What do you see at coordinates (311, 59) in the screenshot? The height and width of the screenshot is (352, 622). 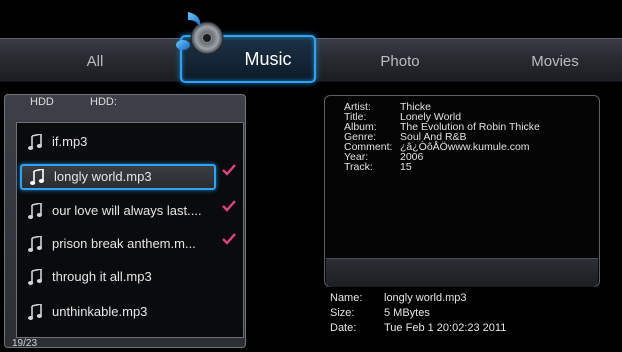 I see `category-tab-bar: All Music Photo Movies` at bounding box center [311, 59].